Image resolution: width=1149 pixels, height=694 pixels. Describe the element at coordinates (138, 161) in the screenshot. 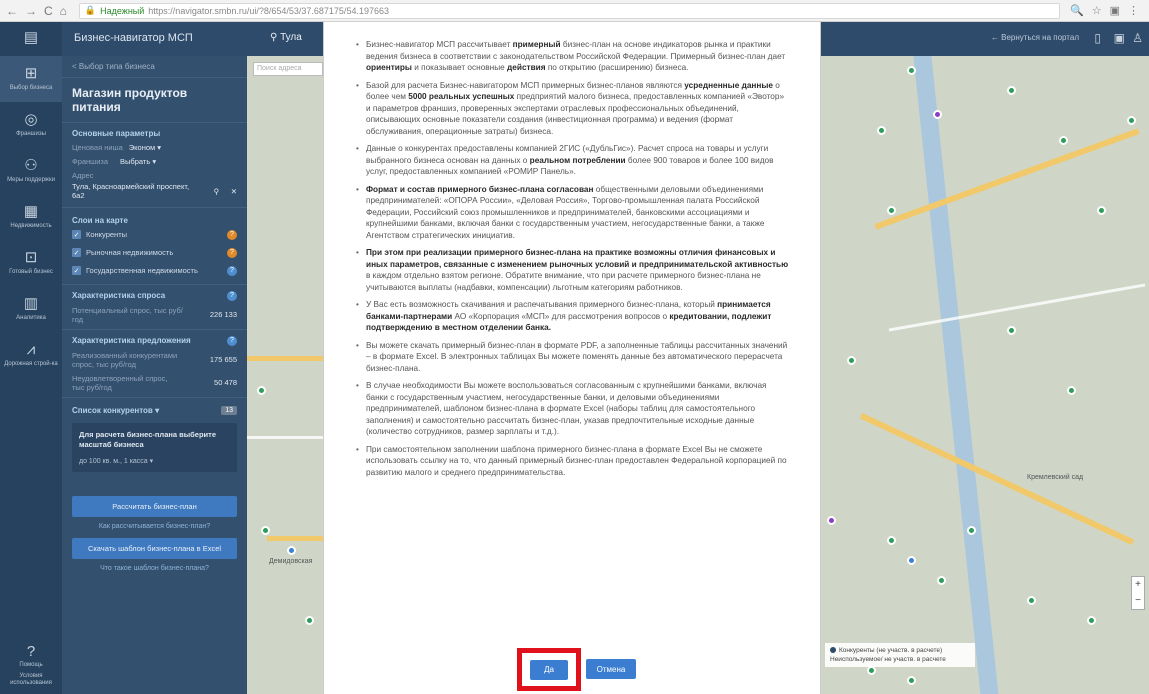

I see `franchise-select: Выбрать ▾` at that location.